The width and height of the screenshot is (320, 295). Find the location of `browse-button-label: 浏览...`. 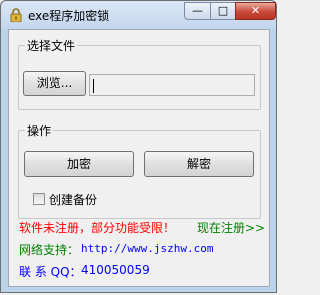

browse-button-label: 浏览... is located at coordinates (54, 83).